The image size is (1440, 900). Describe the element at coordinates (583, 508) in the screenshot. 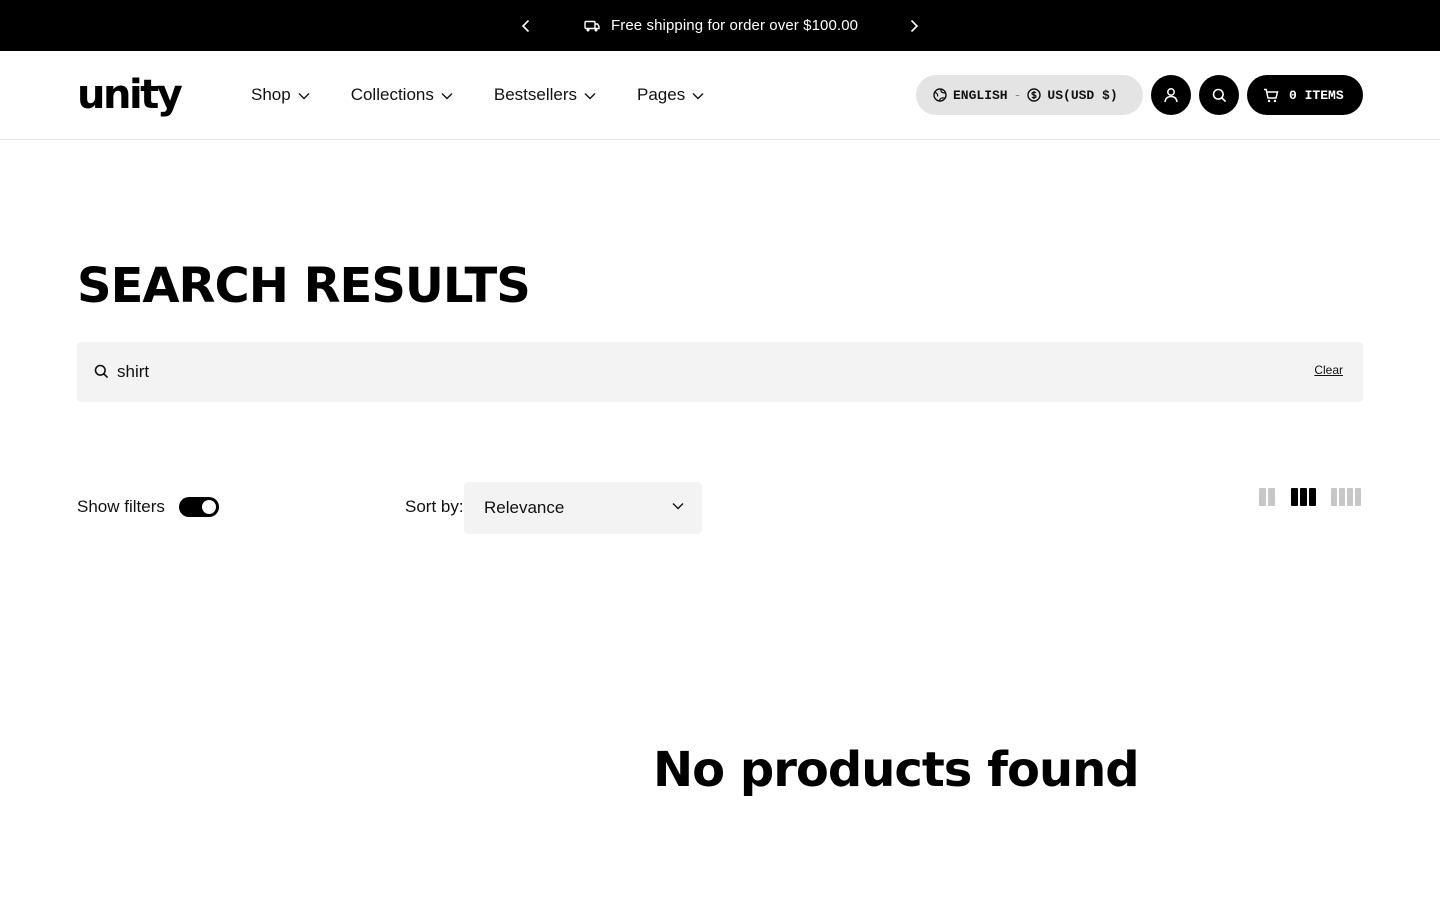

I see `sort-select: Relevance` at that location.